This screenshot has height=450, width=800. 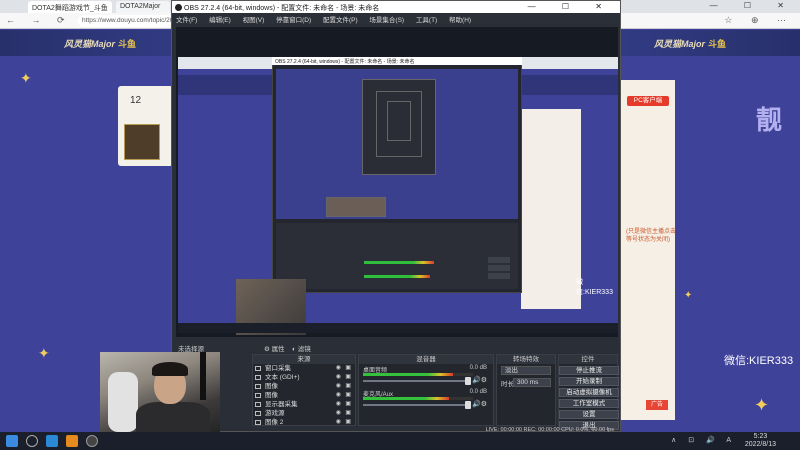 I want to click on source-item: 显示器采集 ◉ ▣, so click(x=304, y=404).